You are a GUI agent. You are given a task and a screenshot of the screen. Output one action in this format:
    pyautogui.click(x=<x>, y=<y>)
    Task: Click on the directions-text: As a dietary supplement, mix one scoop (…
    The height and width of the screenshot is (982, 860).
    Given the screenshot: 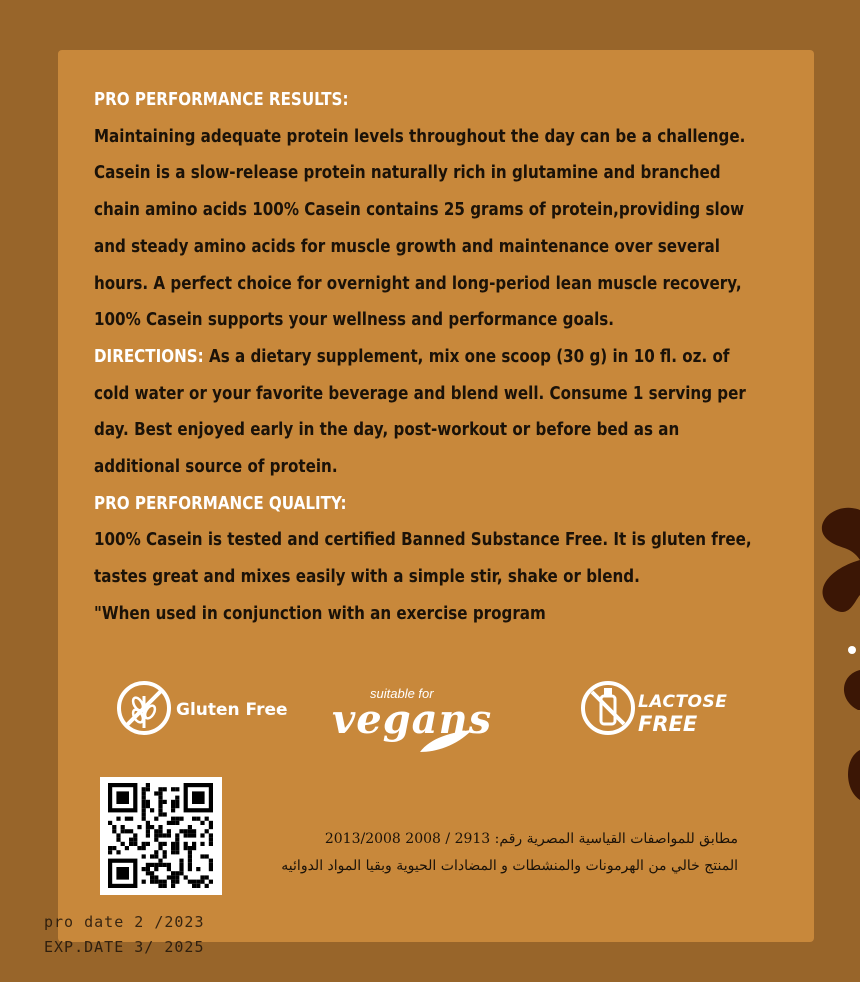 What is the action you would take?
    pyautogui.click(x=466, y=356)
    